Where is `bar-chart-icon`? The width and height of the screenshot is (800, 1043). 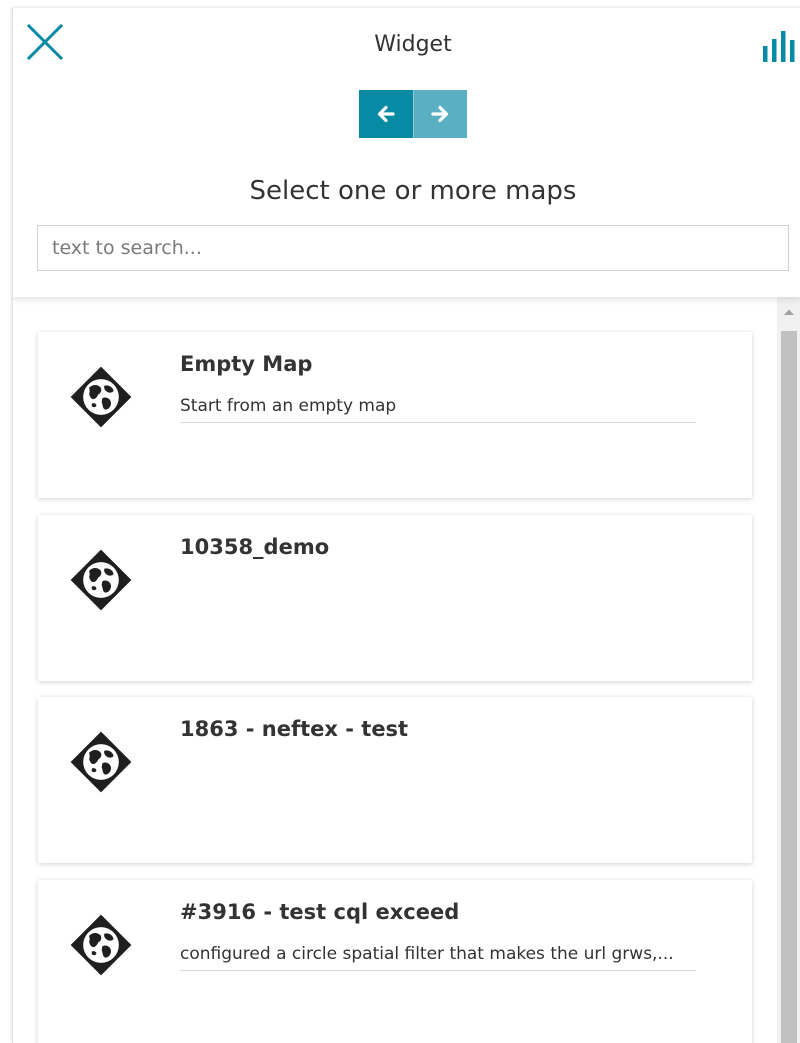 bar-chart-icon is located at coordinates (779, 46).